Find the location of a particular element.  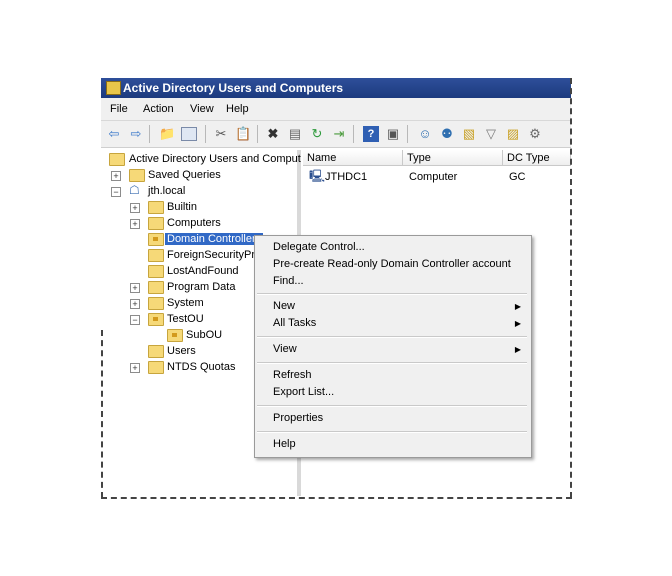

dashed-border-right is located at coordinates (571, 288).